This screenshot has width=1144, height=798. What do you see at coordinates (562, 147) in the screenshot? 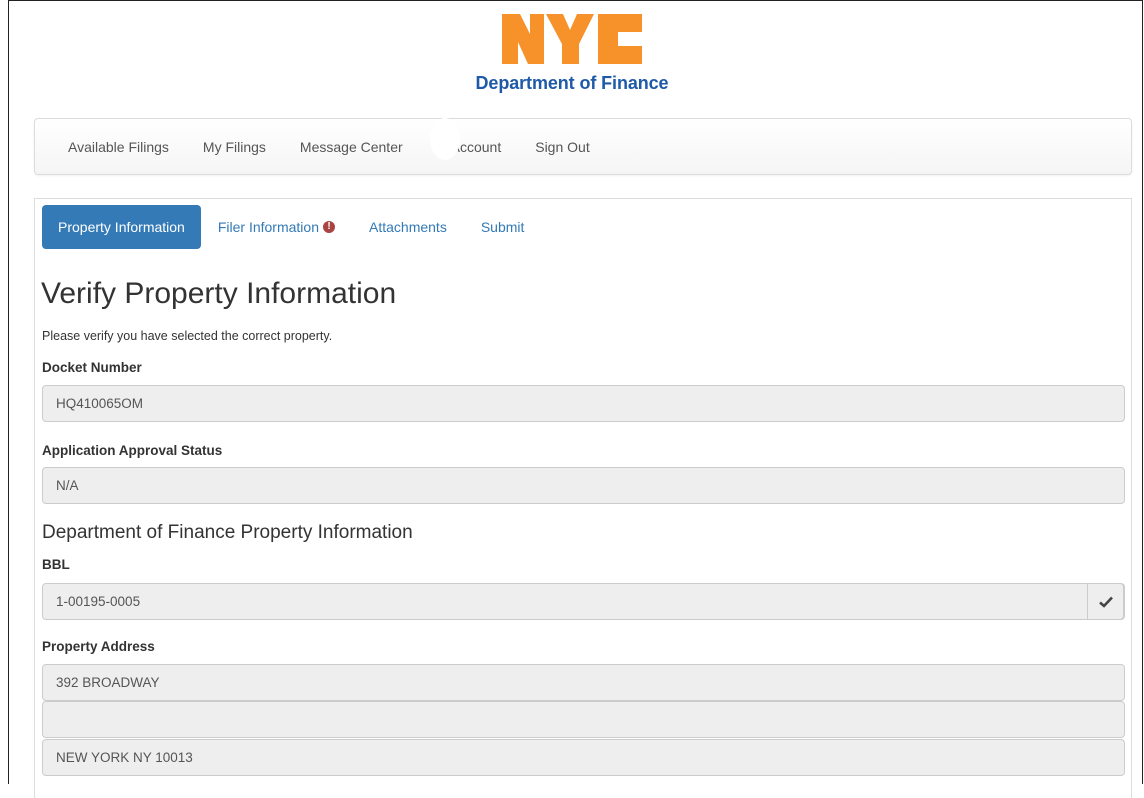
I see `nav-sign-out: Sign Out` at bounding box center [562, 147].